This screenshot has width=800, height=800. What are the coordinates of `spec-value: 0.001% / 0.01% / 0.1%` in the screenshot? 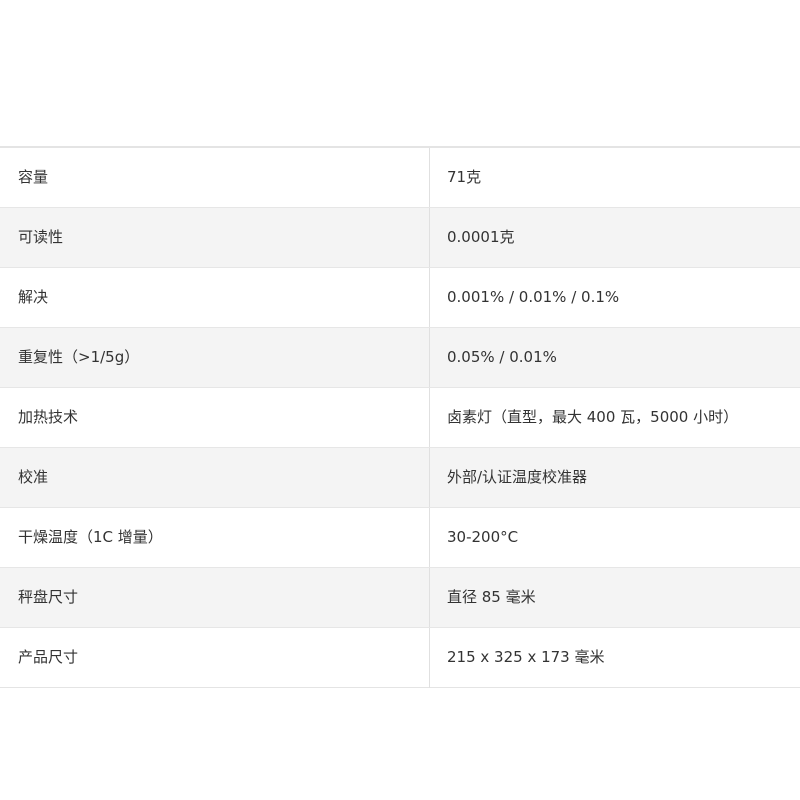 It's located at (614, 297).